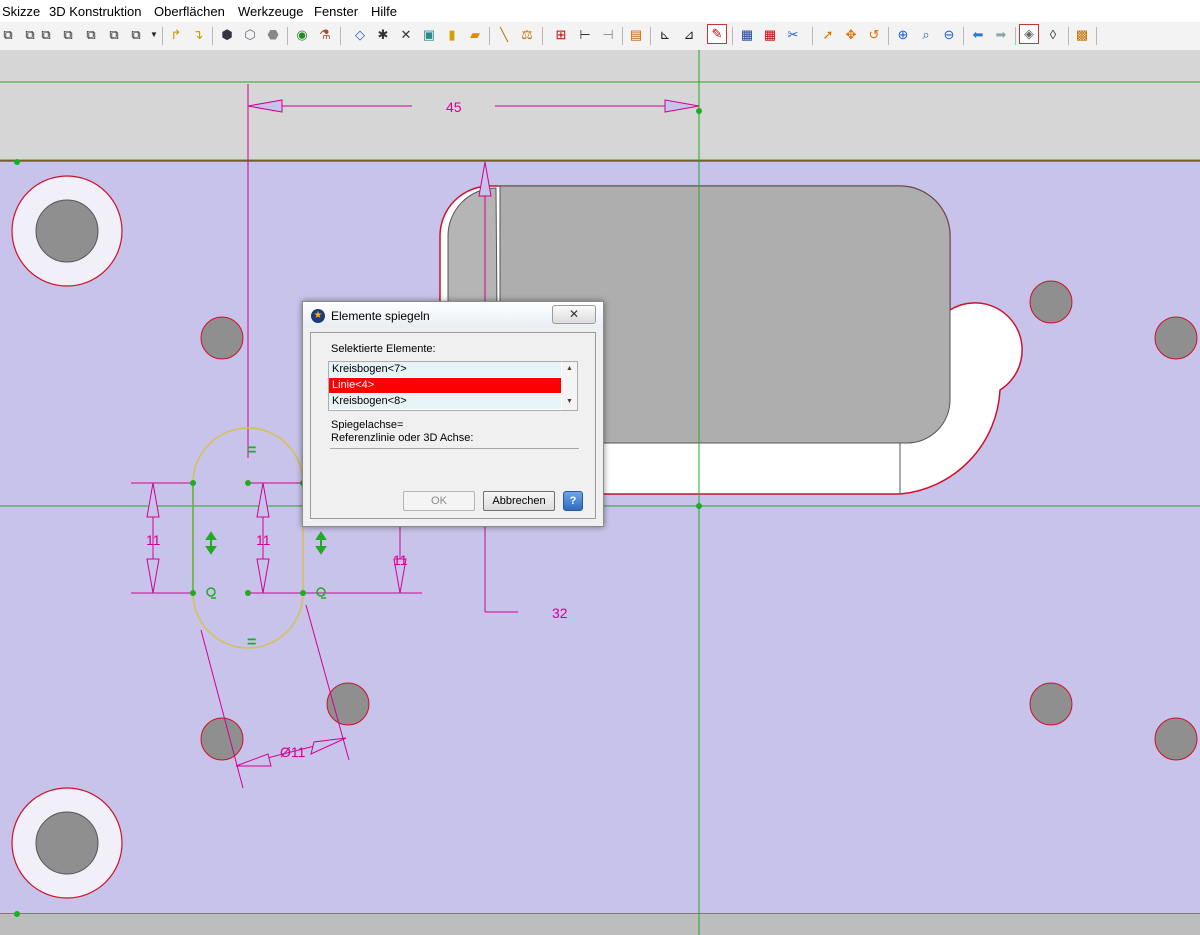 The height and width of the screenshot is (935, 1200). What do you see at coordinates (793, 35) in the screenshot?
I see `magic-icon: ✂` at bounding box center [793, 35].